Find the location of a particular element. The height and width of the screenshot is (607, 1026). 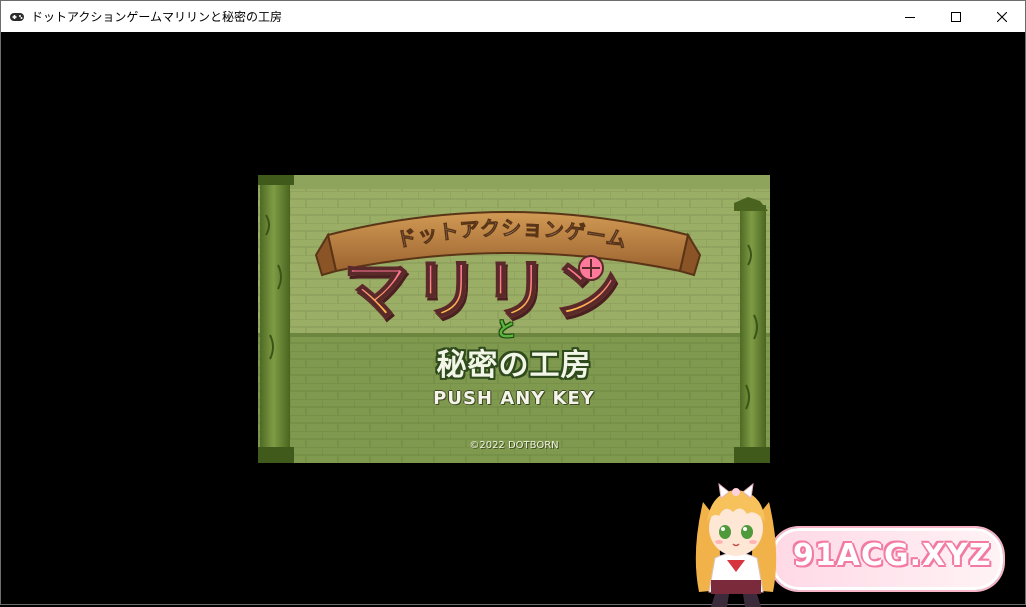

gamepad-icon is located at coordinates (17, 17).